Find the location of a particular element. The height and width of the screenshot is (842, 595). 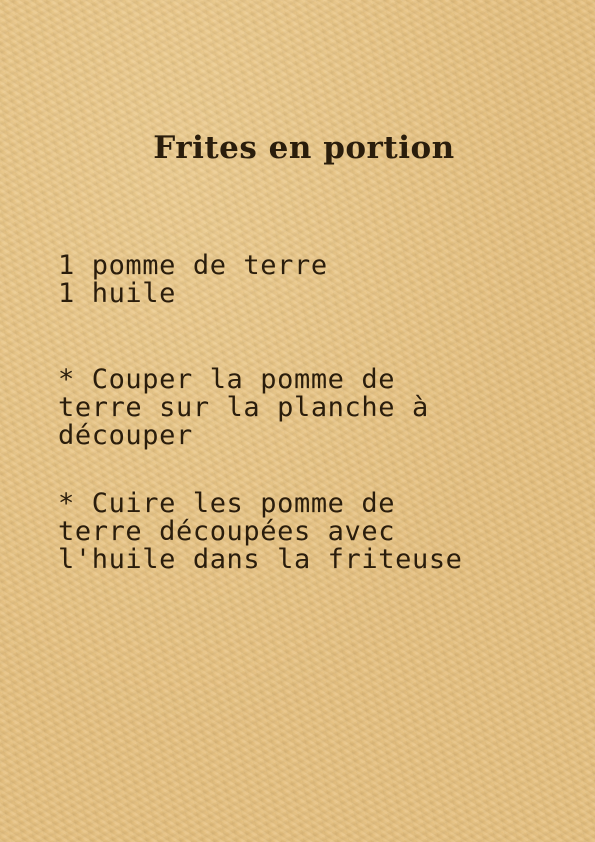

instruction-line: terre découpées avec is located at coordinates (227, 531).